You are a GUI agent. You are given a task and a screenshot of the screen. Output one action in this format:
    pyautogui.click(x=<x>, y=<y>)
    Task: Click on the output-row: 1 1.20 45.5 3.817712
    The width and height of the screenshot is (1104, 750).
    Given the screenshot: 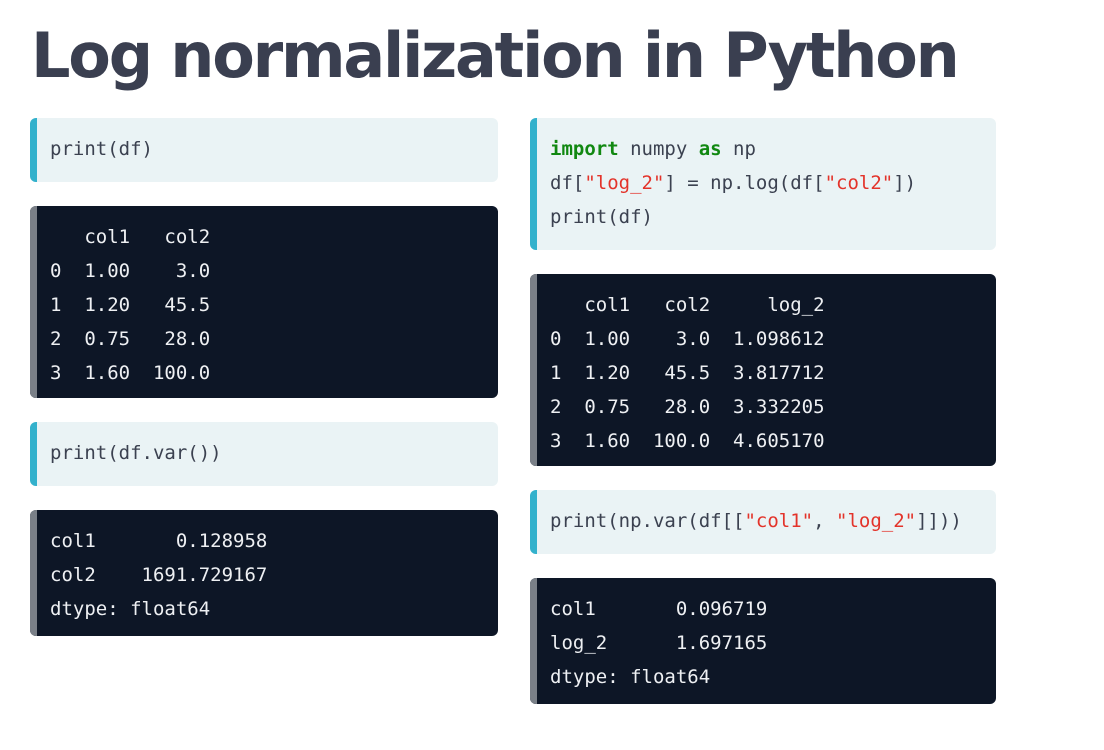 What is the action you would take?
    pyautogui.click(x=687, y=373)
    